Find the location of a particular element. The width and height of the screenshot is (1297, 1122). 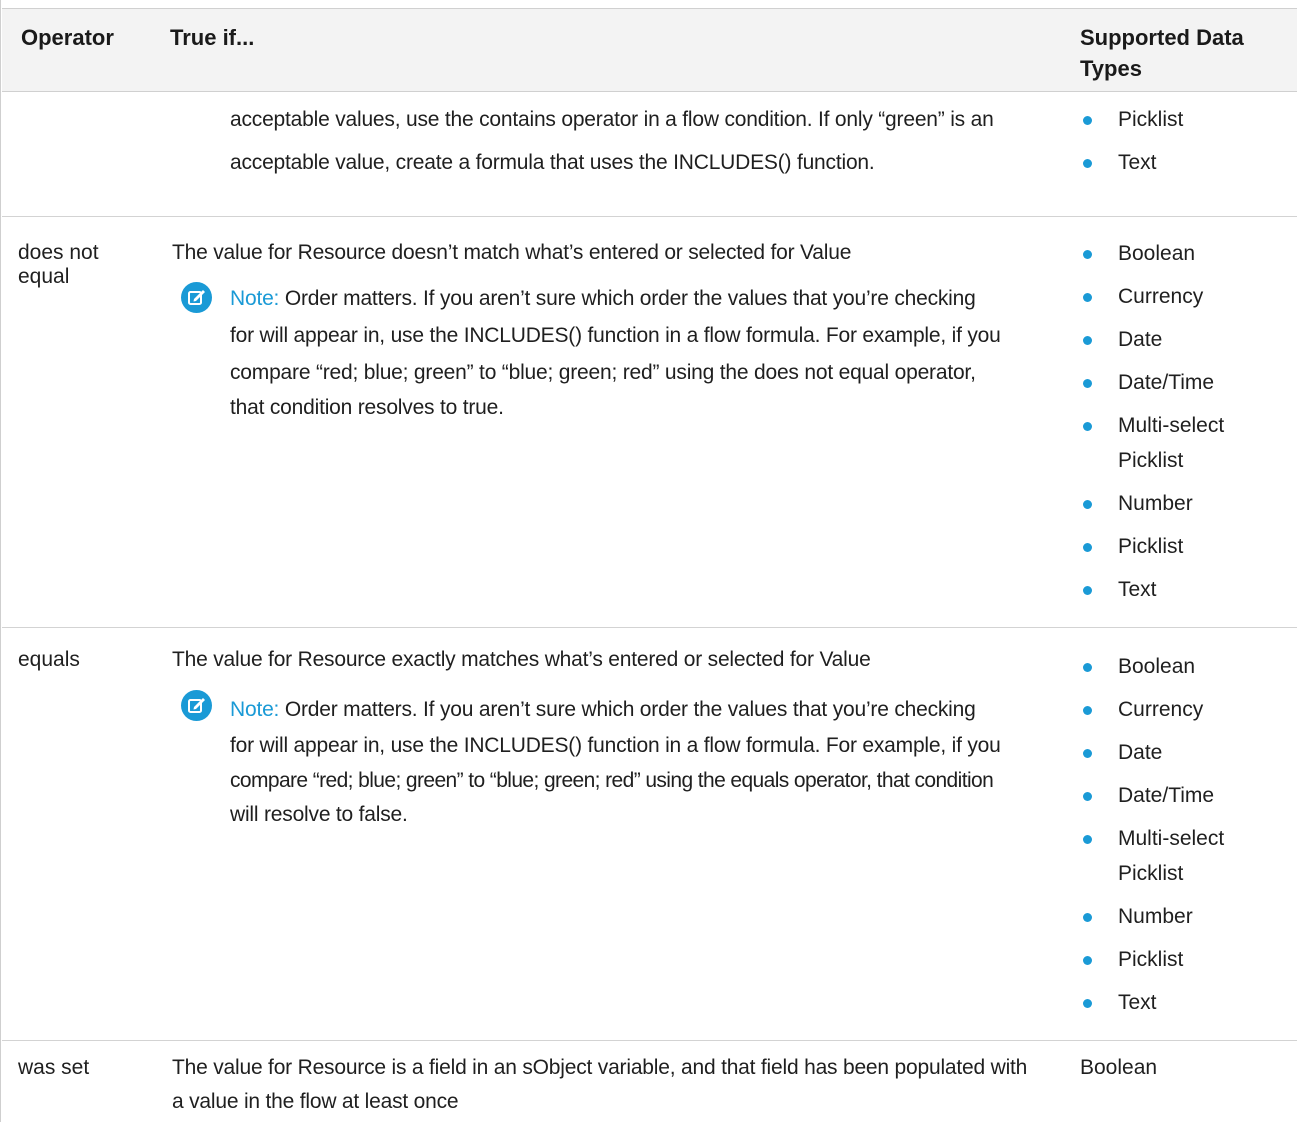

note-text-line: that condition resolves to true. is located at coordinates (367, 407).